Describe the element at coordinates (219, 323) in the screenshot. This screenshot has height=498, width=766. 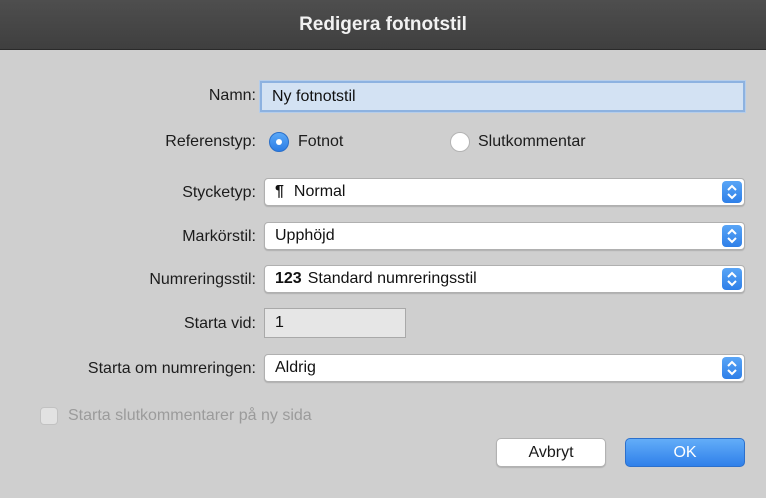
I see `start-label: Starta vid:` at that location.